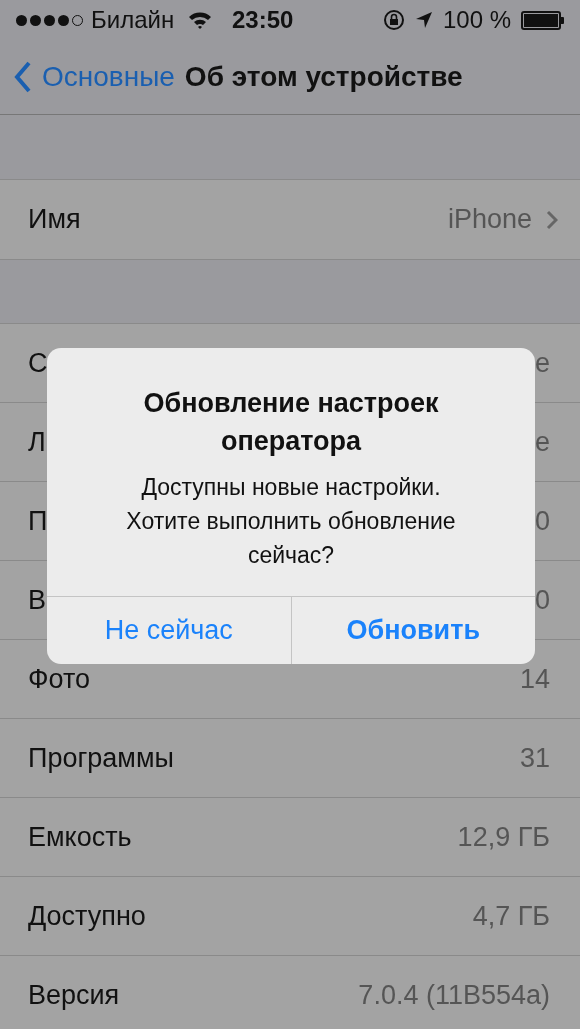  Describe the element at coordinates (511, 916) in the screenshot. I see `row-value: 4,7 ГБ` at that location.